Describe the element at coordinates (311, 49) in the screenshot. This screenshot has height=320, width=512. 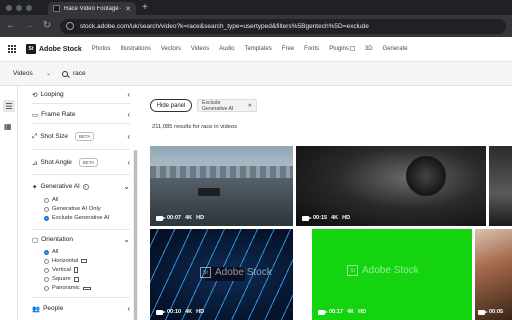
I see `nav-fonts: Fonts` at that location.